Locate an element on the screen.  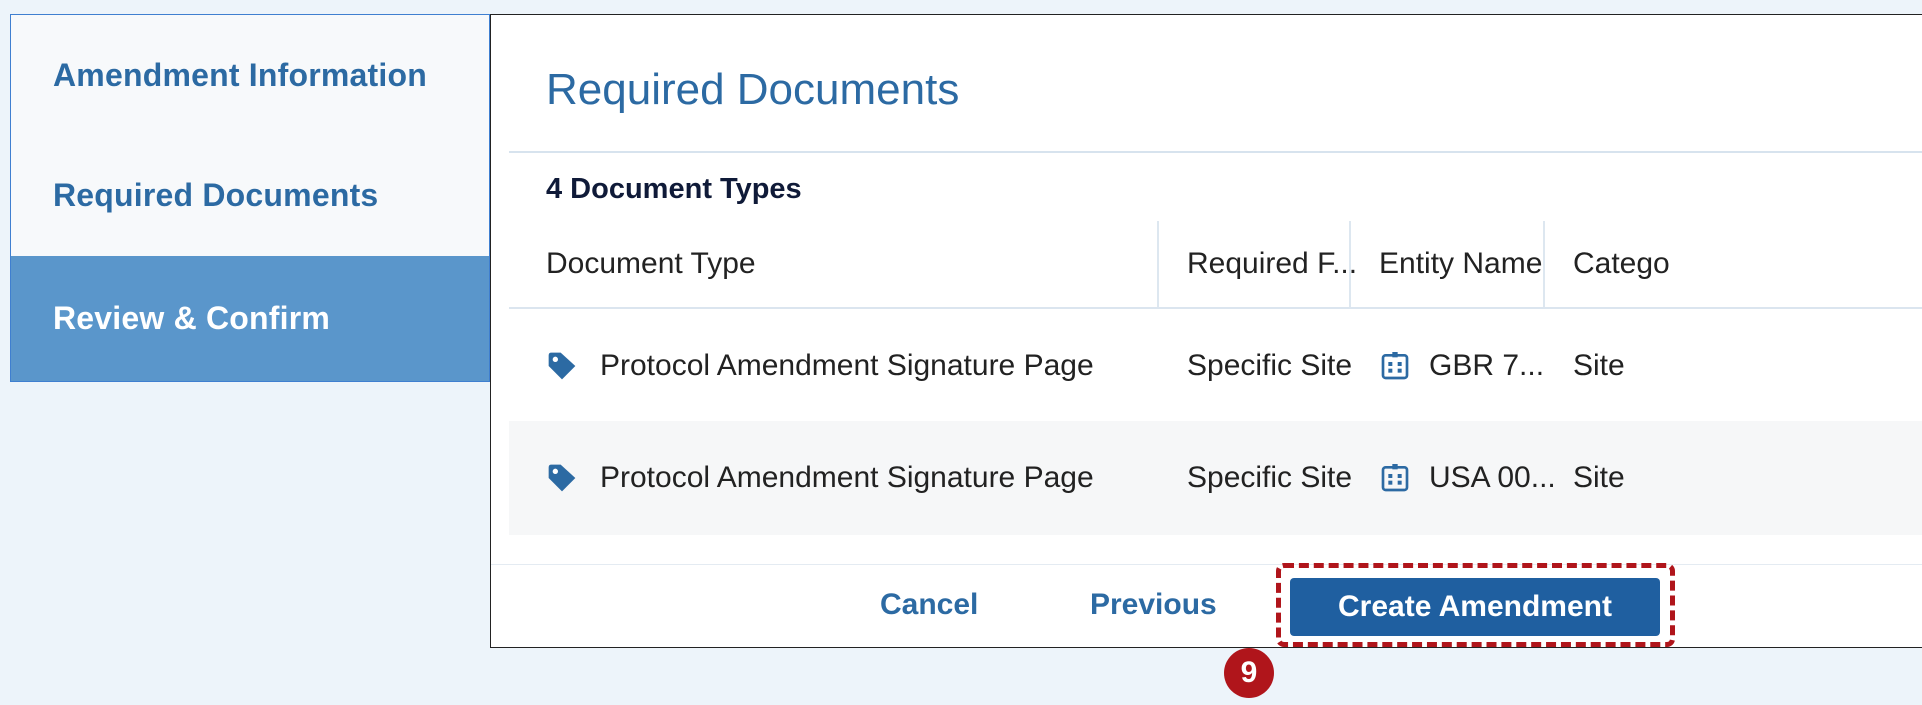
document-count: 4 Document Types is located at coordinates (674, 189).